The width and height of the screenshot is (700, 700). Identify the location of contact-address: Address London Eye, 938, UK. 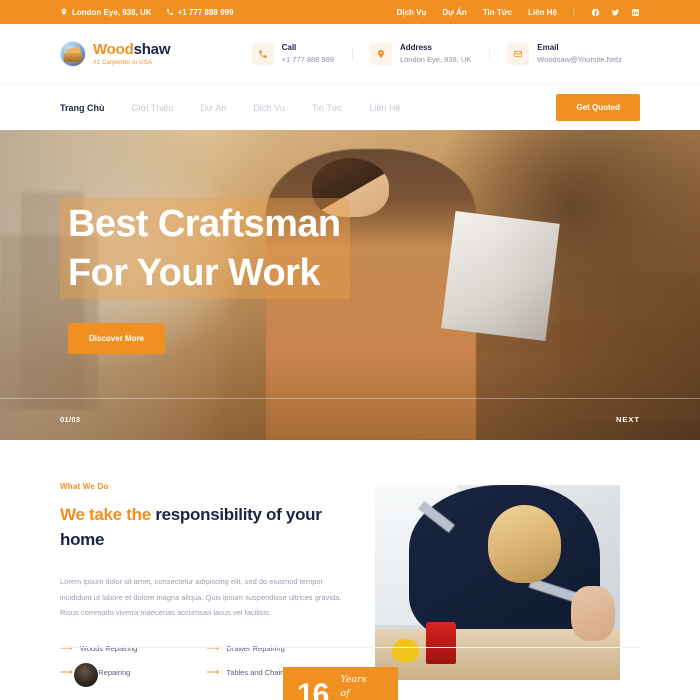
(420, 54).